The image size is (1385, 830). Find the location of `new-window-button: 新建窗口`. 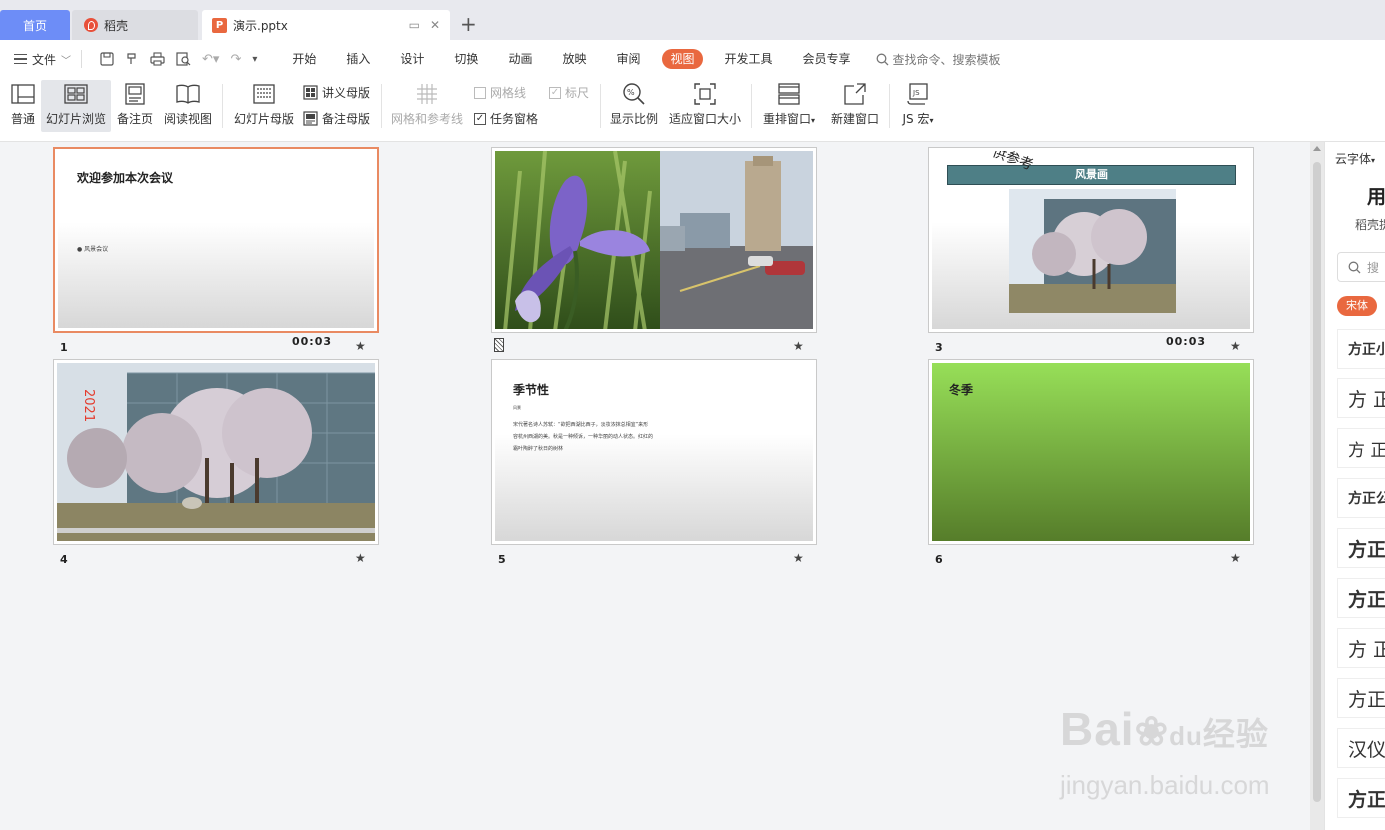

new-window-button: 新建窗口 is located at coordinates (855, 106).